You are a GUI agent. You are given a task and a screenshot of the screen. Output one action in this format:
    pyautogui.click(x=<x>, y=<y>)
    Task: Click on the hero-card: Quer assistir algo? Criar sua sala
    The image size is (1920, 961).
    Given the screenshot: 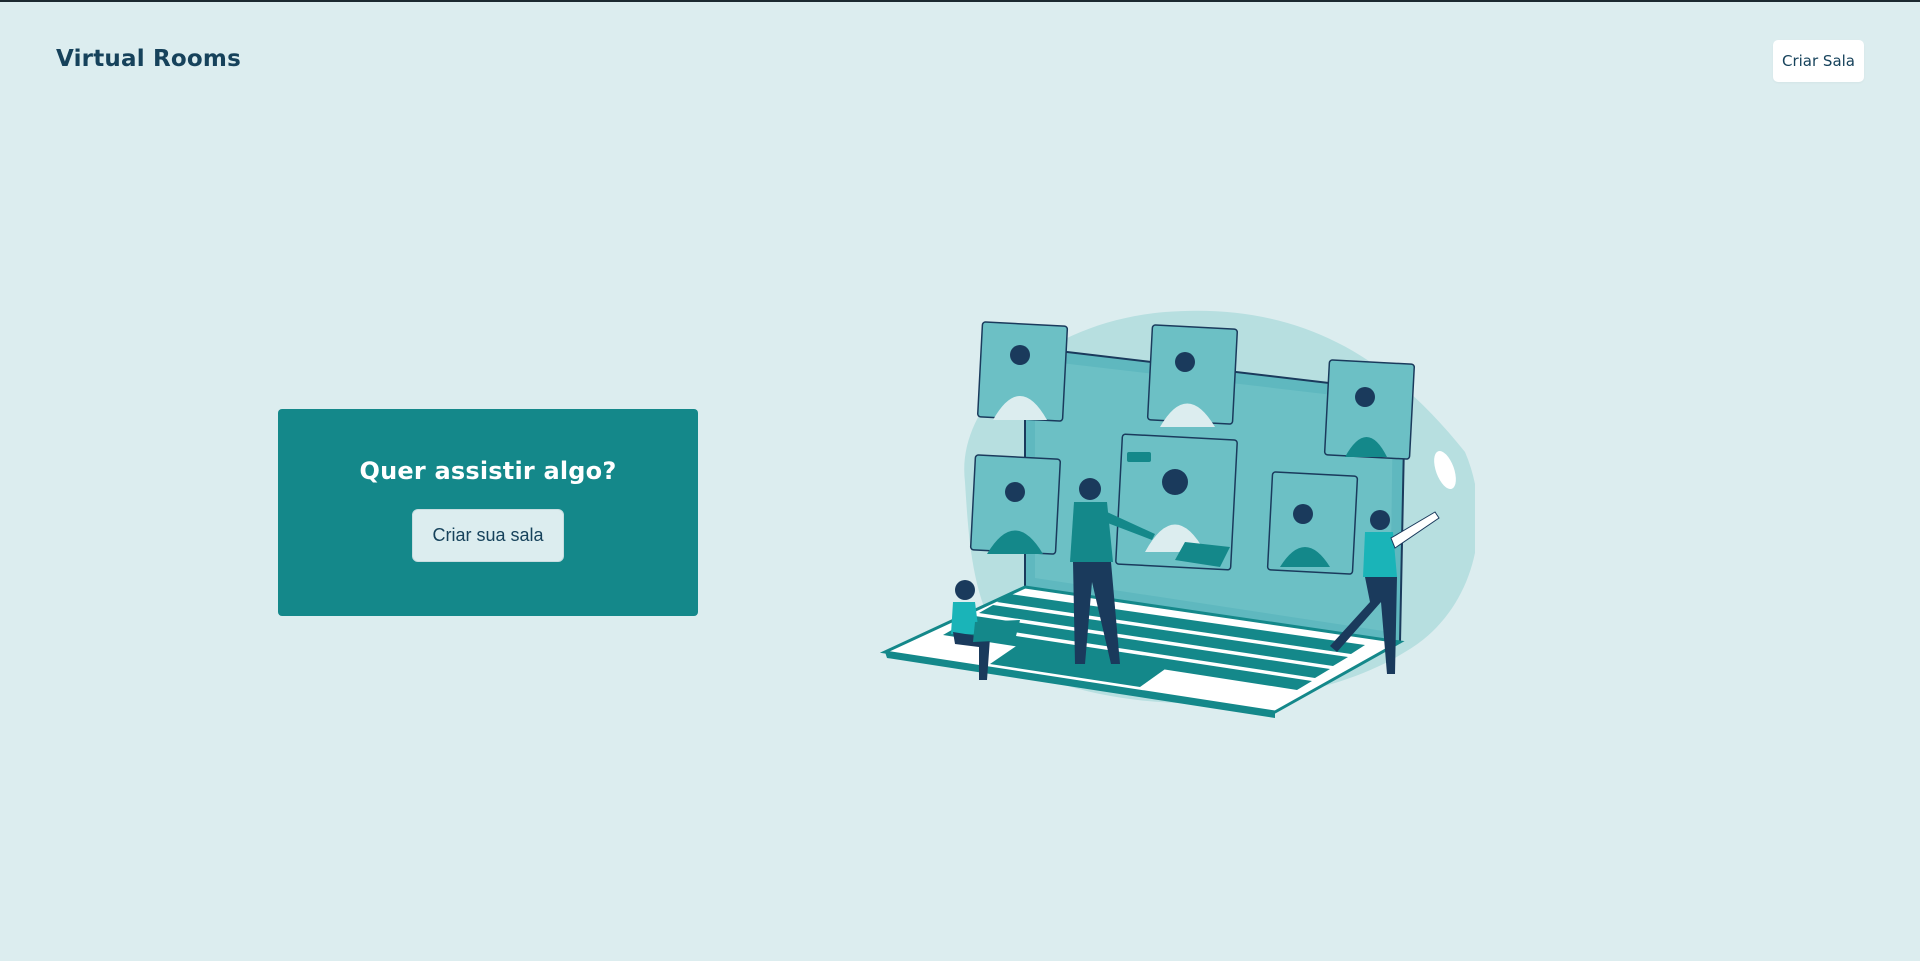 What is the action you would take?
    pyautogui.click(x=488, y=512)
    